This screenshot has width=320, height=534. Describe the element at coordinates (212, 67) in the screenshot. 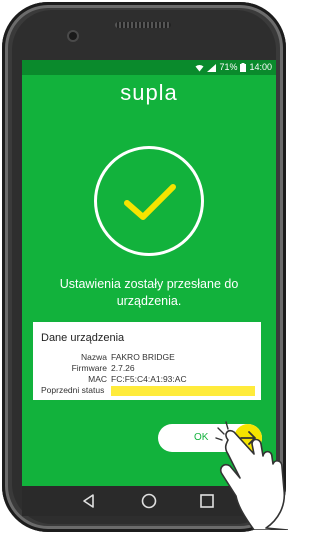

I see `signal-icon` at that location.